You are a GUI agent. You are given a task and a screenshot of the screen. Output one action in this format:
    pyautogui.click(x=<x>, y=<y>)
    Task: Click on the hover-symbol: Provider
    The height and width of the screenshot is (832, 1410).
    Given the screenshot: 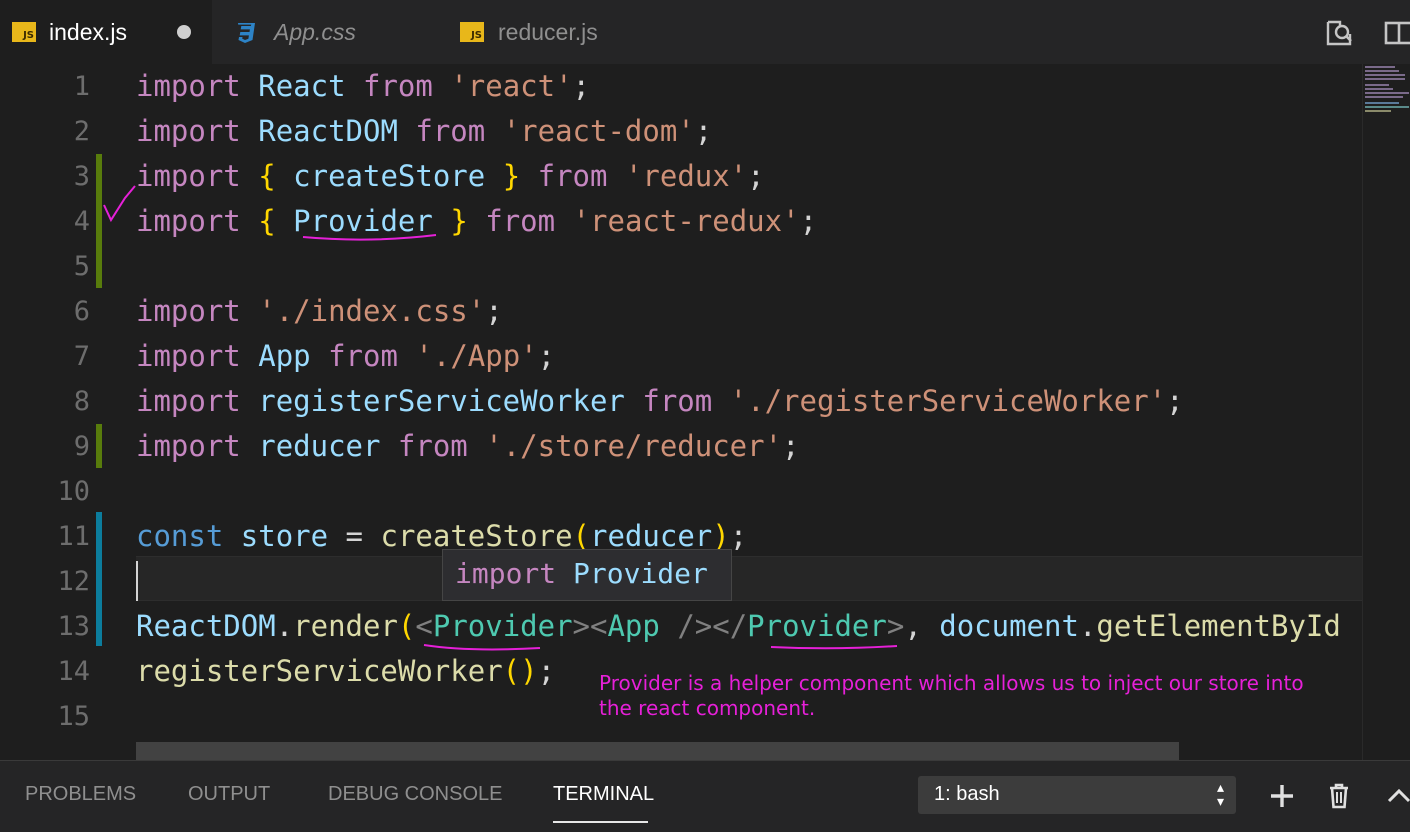 What is the action you would take?
    pyautogui.click(x=640, y=573)
    